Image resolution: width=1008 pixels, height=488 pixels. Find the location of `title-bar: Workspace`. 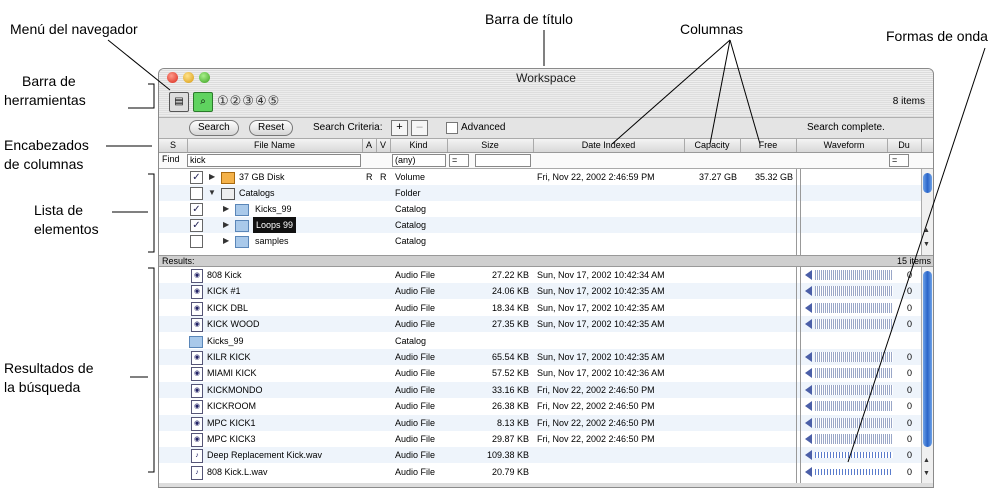

title-bar: Workspace is located at coordinates (546, 78).